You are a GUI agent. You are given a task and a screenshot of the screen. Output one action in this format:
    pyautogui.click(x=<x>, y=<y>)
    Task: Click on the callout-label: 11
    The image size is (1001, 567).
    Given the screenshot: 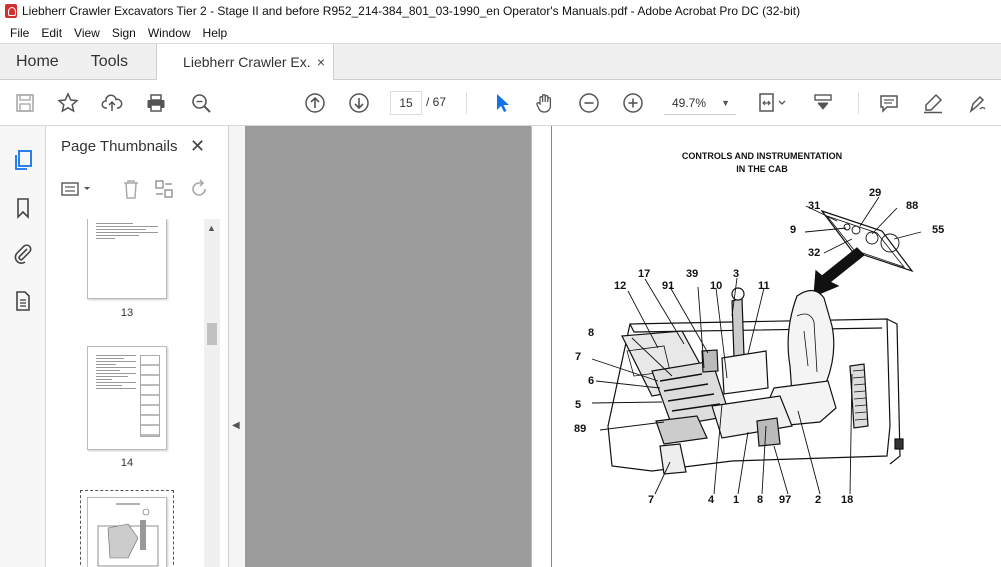 What is the action you would take?
    pyautogui.click(x=764, y=286)
    